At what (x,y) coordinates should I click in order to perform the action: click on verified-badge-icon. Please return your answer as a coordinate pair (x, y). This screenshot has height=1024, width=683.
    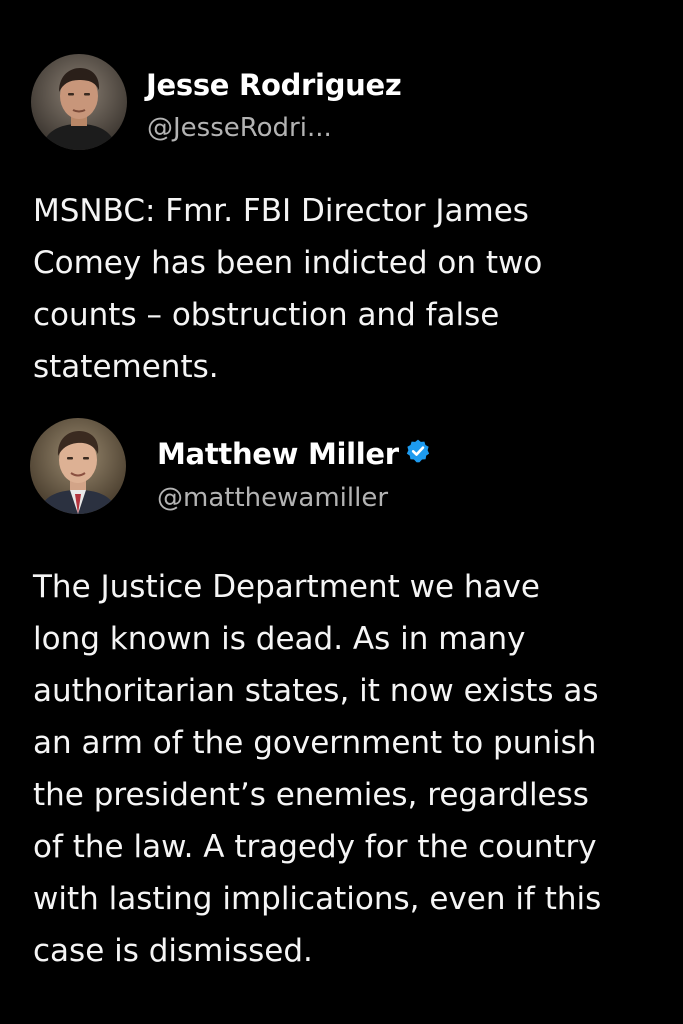
    Looking at the image, I should click on (418, 454).